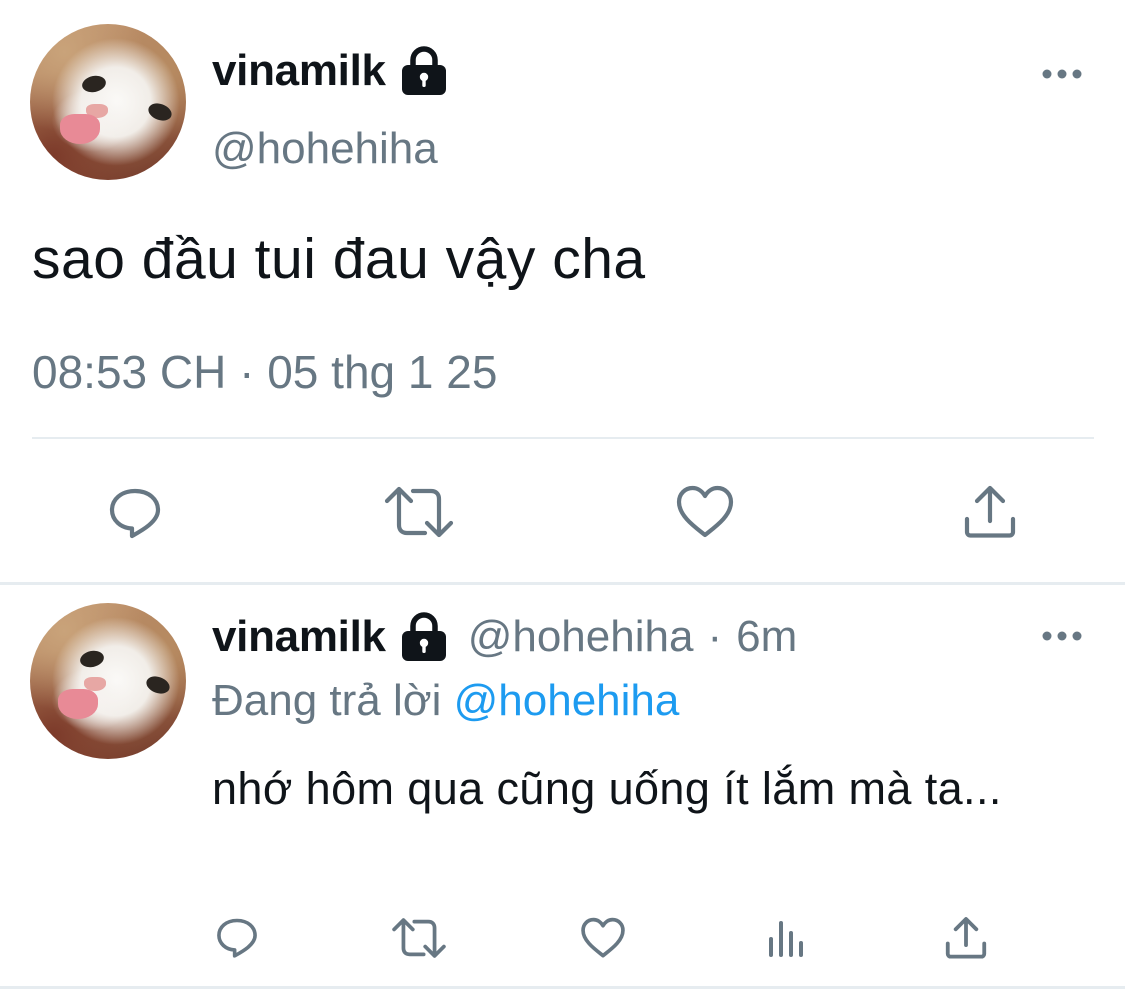 This screenshot has height=990, width=1125. I want to click on bottom-divider, so click(562, 987).